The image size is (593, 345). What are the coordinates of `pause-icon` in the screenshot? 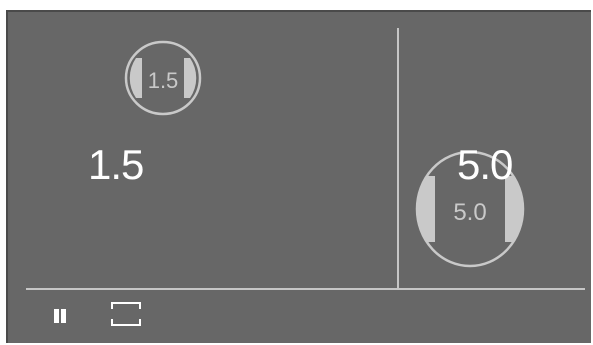 It's located at (60, 316).